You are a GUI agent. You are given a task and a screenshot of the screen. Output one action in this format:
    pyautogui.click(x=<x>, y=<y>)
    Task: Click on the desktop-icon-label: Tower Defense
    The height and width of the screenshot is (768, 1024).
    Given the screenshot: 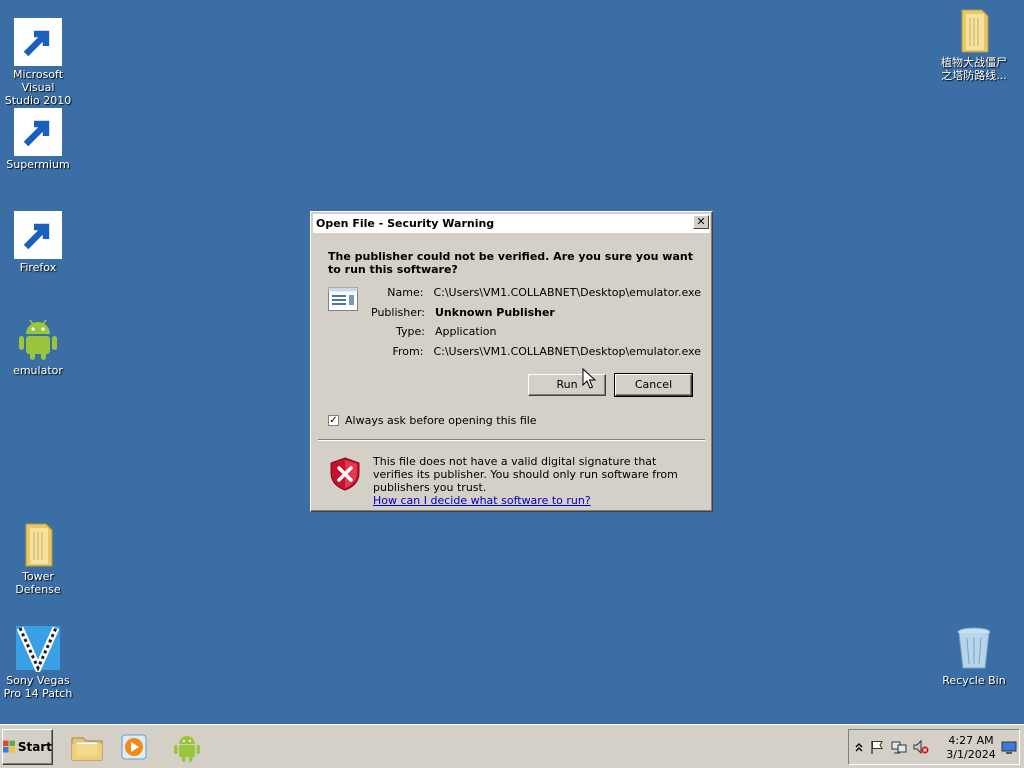 What is the action you would take?
    pyautogui.click(x=38, y=583)
    